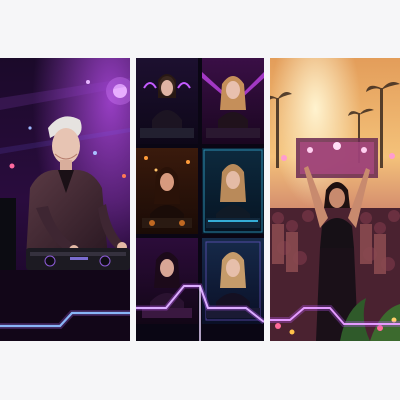 This screenshot has height=400, width=400. Describe the element at coordinates (78, 259) in the screenshot. I see `dj-controller` at that location.